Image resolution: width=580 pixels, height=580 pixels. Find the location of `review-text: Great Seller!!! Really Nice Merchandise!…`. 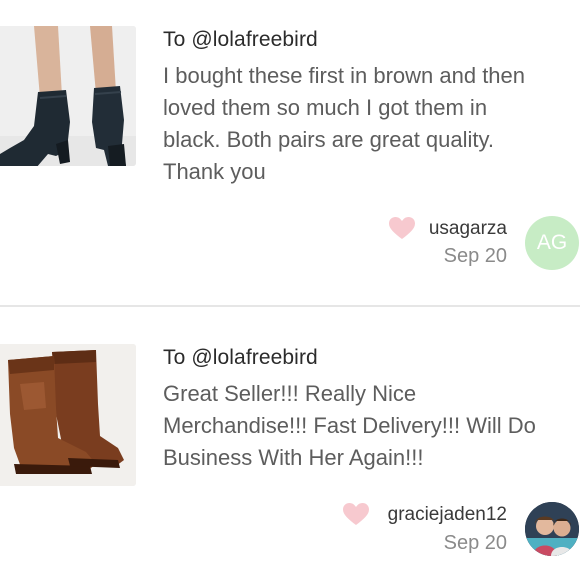

review-text: Great Seller!!! Really Nice Merchandise!… is located at coordinates (369, 426).